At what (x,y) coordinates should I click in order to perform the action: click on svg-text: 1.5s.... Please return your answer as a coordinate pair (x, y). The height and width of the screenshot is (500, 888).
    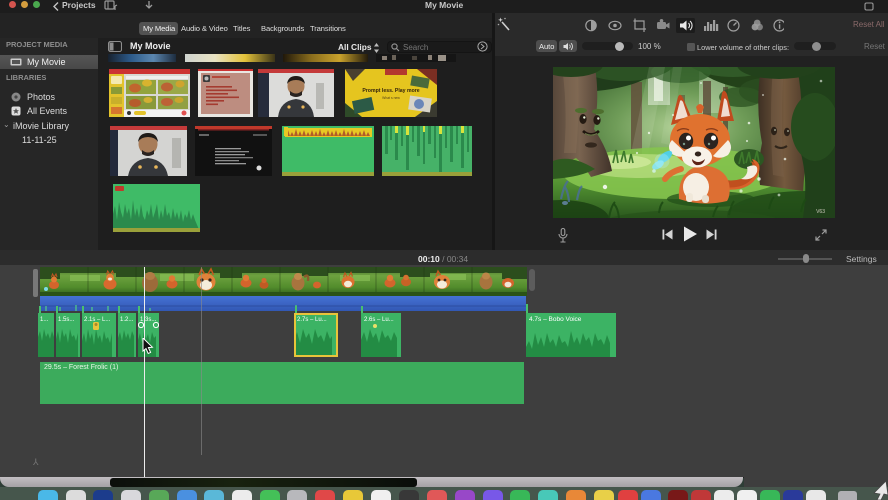
    Looking at the image, I should click on (66, 320).